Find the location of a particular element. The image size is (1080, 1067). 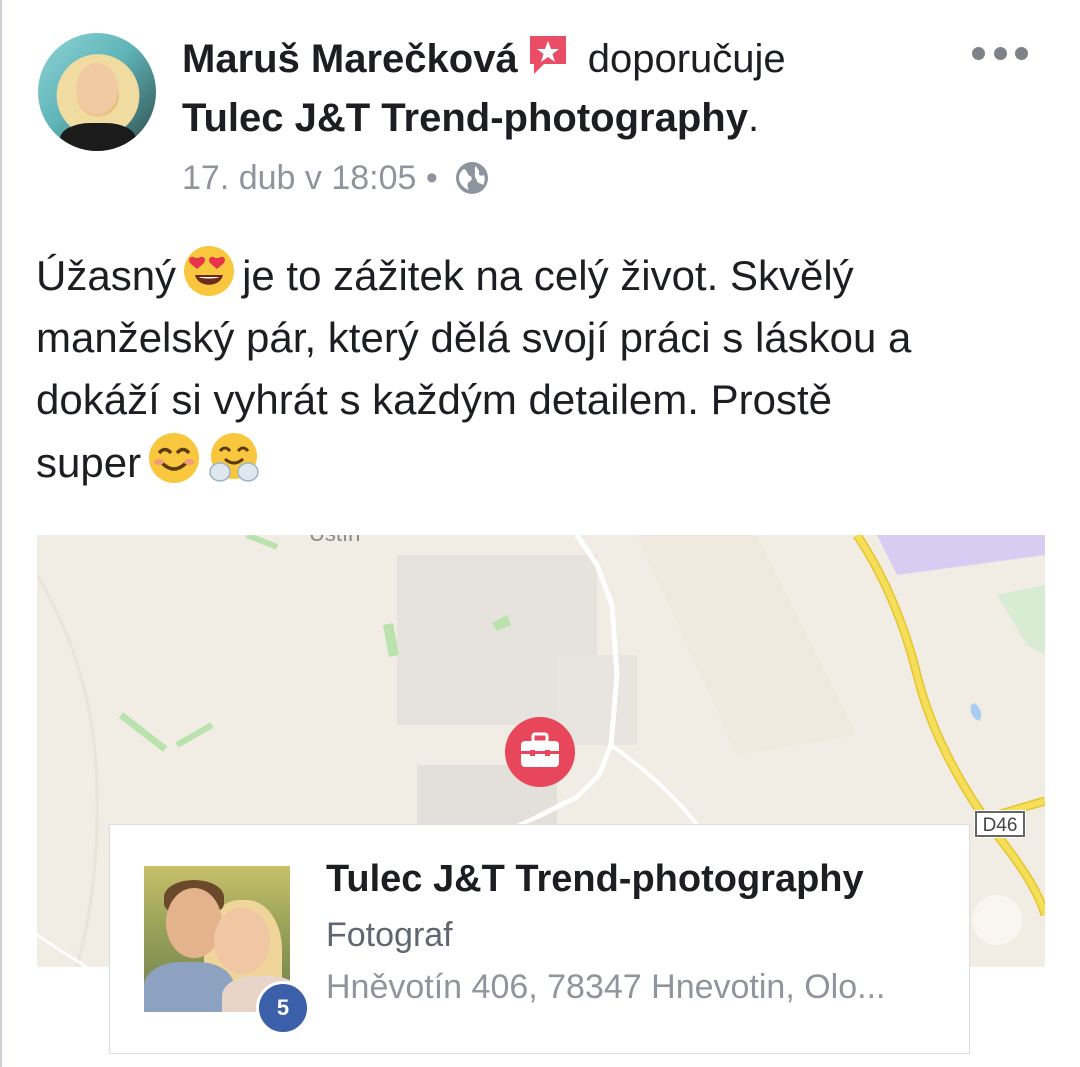

feed-left-border is located at coordinates (1, 533).